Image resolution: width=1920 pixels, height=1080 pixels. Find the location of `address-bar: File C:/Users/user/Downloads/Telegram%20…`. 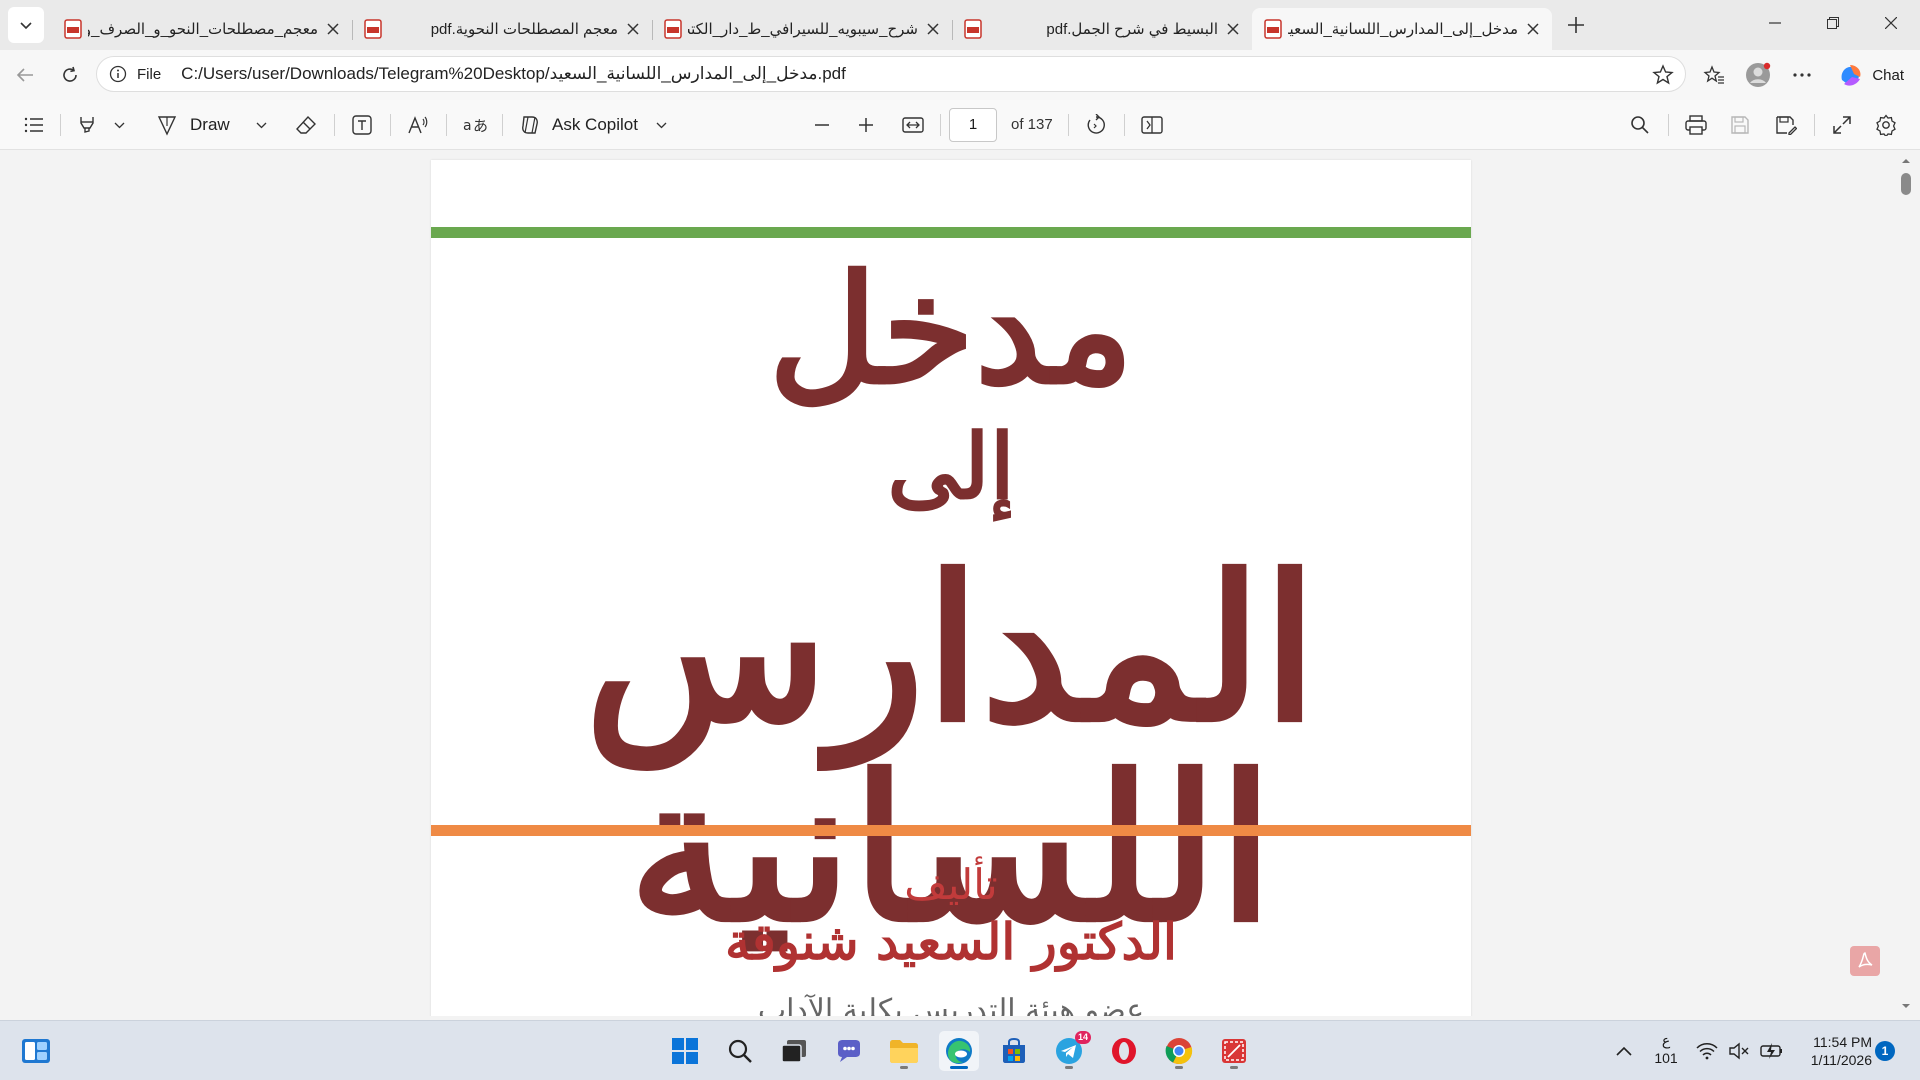

address-bar: File C:/Users/user/Downloads/Telegram%20… is located at coordinates (891, 74).